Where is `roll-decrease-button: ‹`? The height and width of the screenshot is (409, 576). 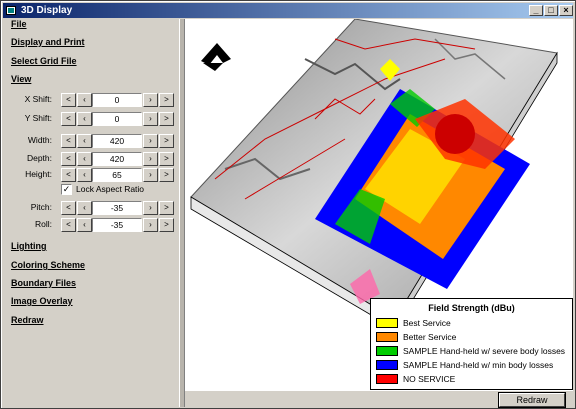
roll-decrease-button: ‹ is located at coordinates (84, 225).